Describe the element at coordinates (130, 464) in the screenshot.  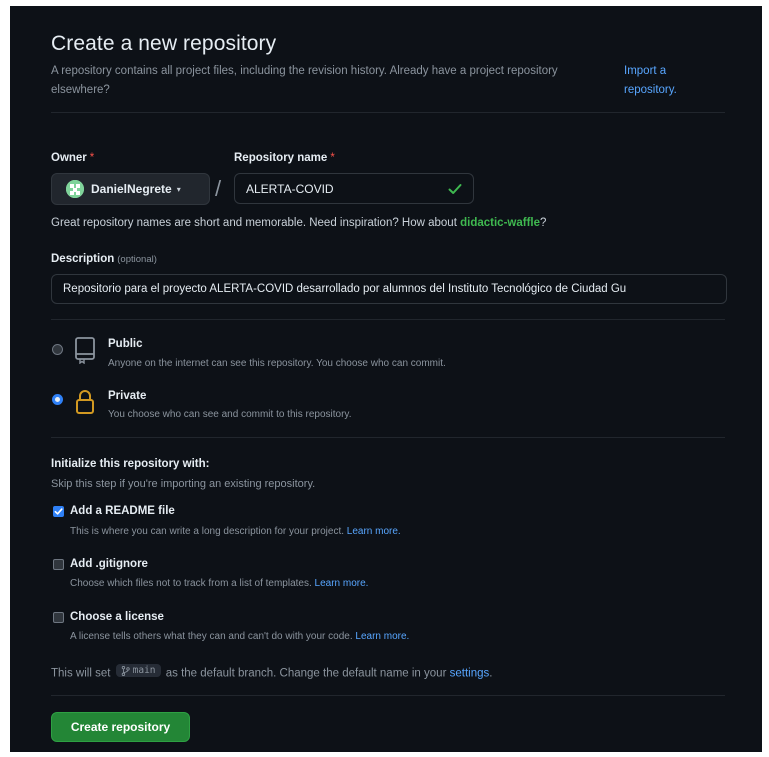
I see `init-title: Initialize this repository with:` at that location.